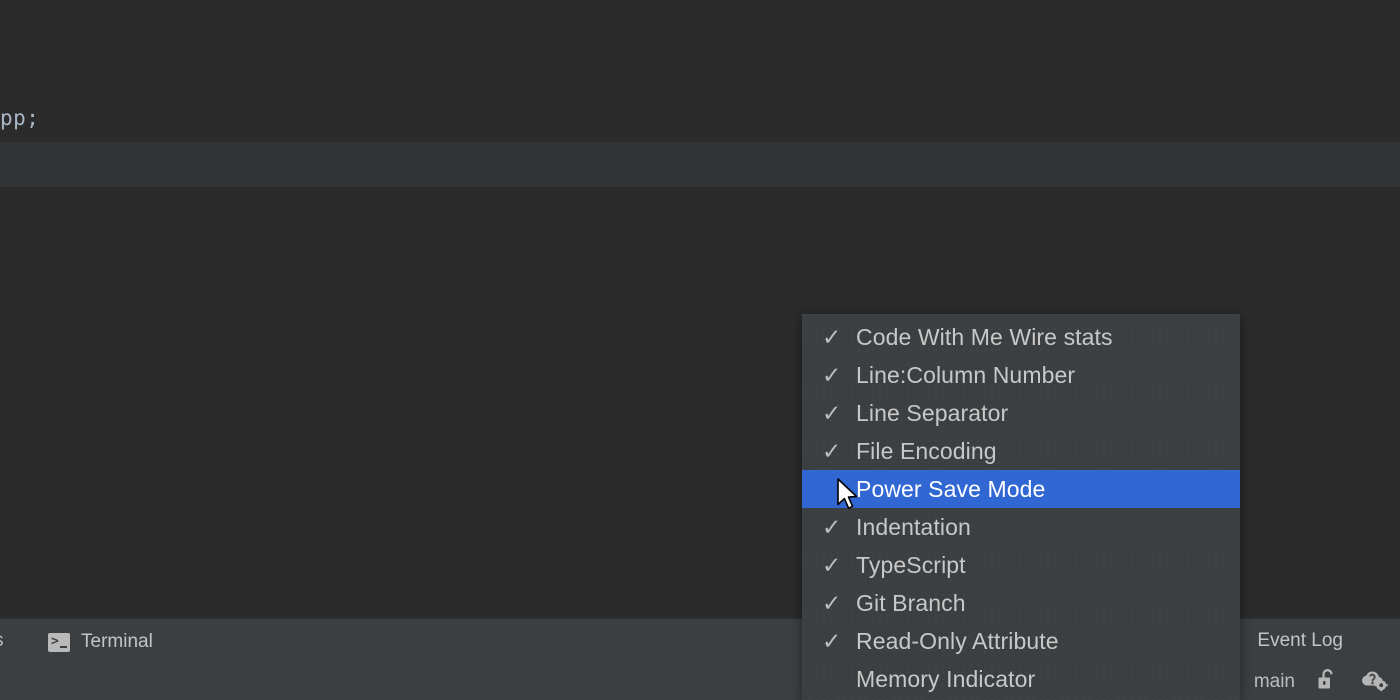 This screenshot has width=1400, height=700. Describe the element at coordinates (59, 642) in the screenshot. I see `terminal-icon` at that location.